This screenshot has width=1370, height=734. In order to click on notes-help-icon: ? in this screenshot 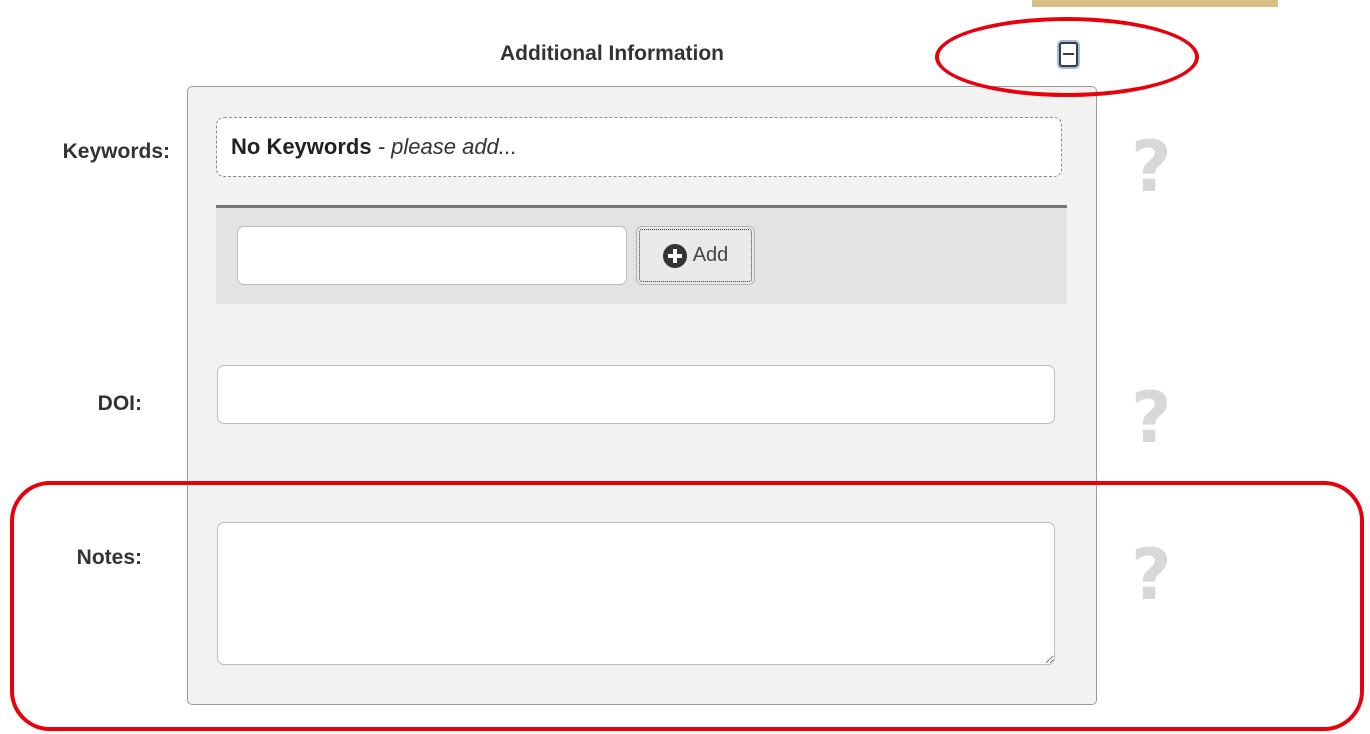, I will do `click(1151, 575)`.